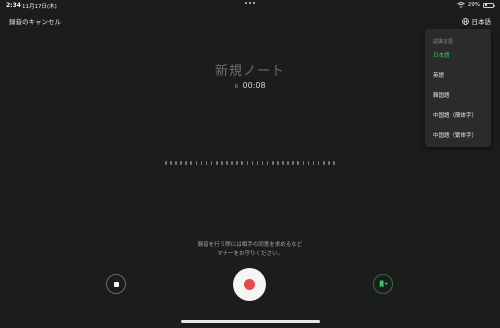  Describe the element at coordinates (489, 5) in the screenshot. I see `battery-icon` at that location.